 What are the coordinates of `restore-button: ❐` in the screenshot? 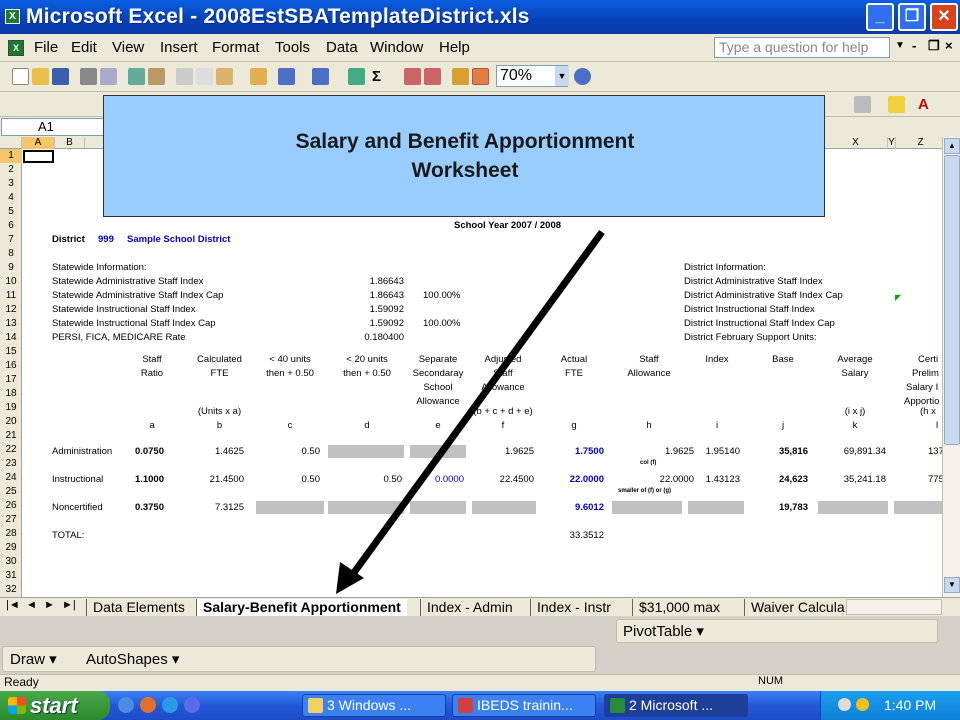 It's located at (912, 17).